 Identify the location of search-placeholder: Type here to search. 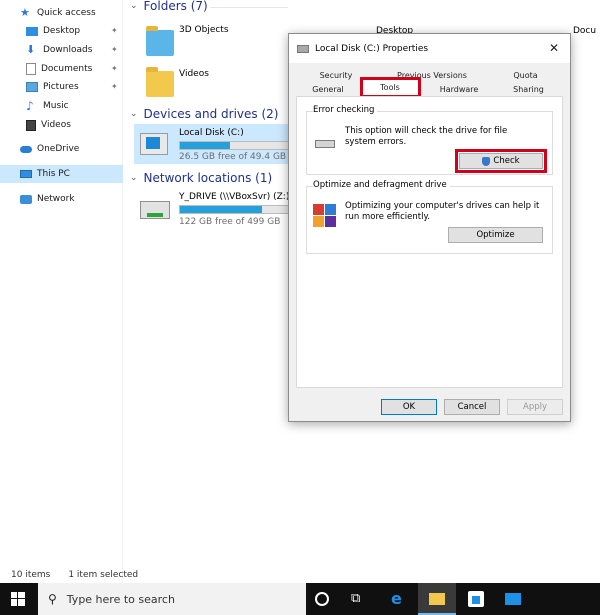
(120, 599).